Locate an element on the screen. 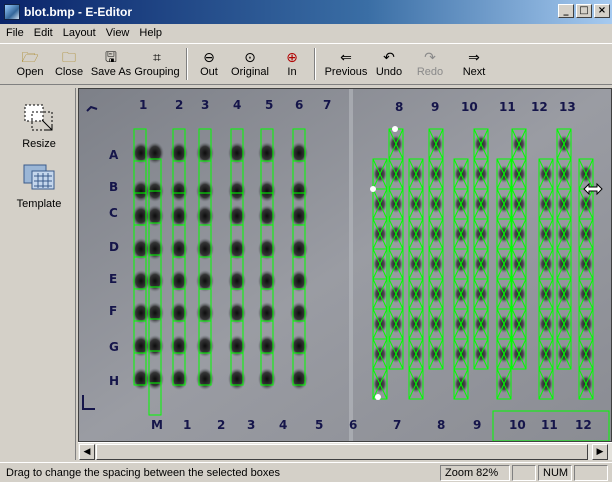 The width and height of the screenshot is (612, 482). arrow-right-icon: ⇒ is located at coordinates (474, 58).